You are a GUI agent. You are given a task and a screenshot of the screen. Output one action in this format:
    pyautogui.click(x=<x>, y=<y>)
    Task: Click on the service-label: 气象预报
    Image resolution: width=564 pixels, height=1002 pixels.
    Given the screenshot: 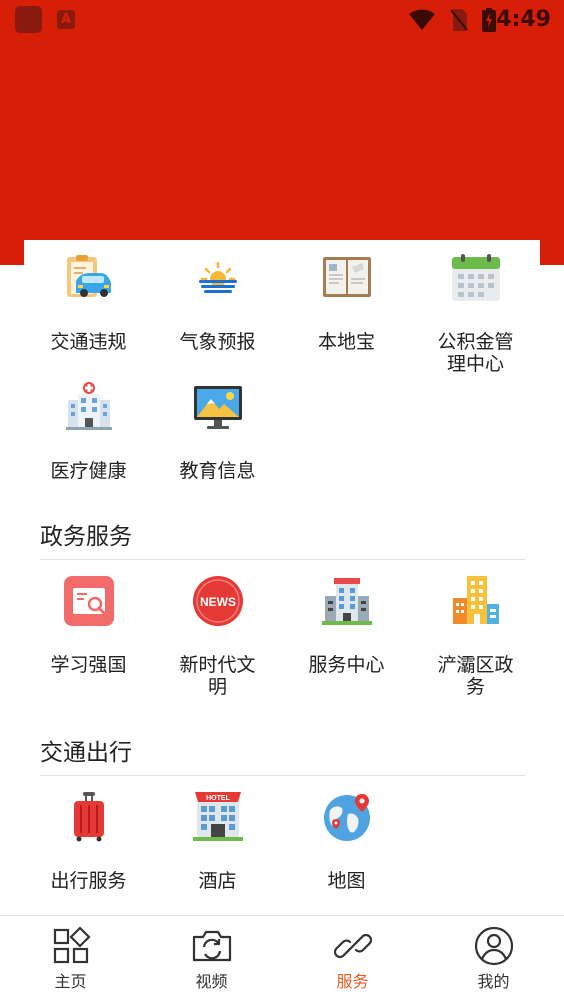 What is the action you would take?
    pyautogui.click(x=217, y=342)
    